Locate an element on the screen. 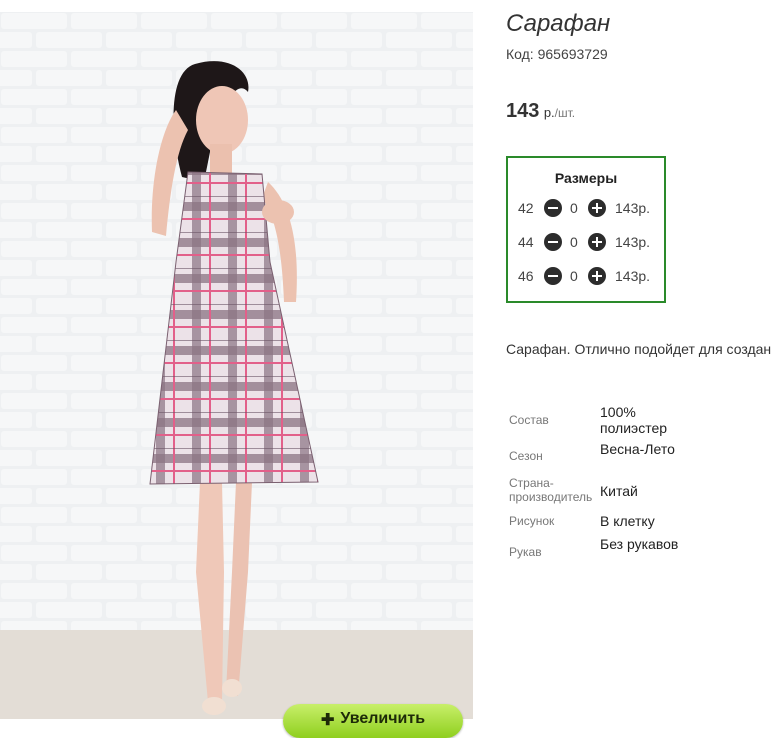  price-amount: 143 is located at coordinates (523, 111).